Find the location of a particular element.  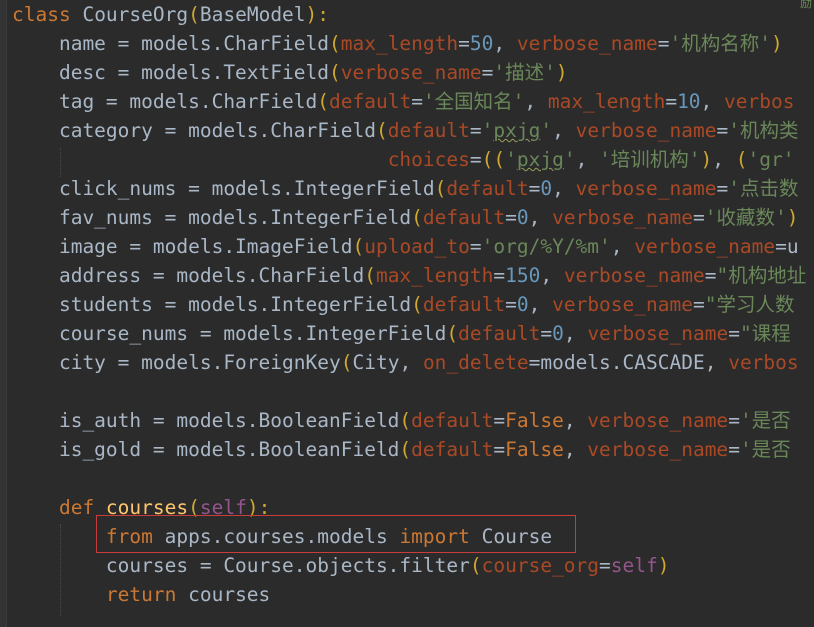

corner-mark: 励 is located at coordinates (805, 5).